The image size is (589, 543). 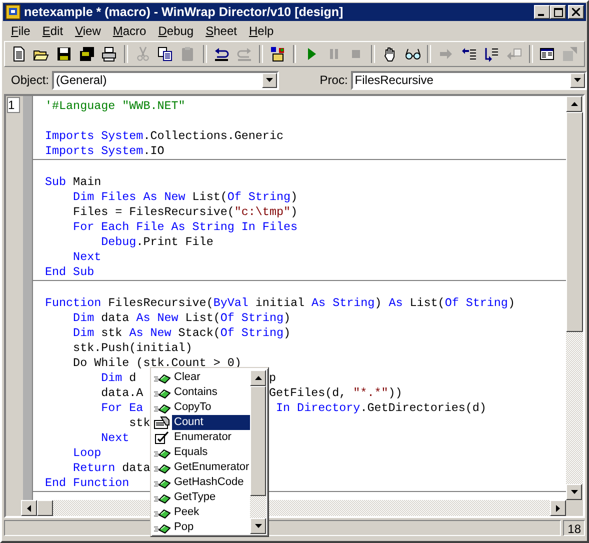 I want to click on code-line: End Sub, so click(x=69, y=272).